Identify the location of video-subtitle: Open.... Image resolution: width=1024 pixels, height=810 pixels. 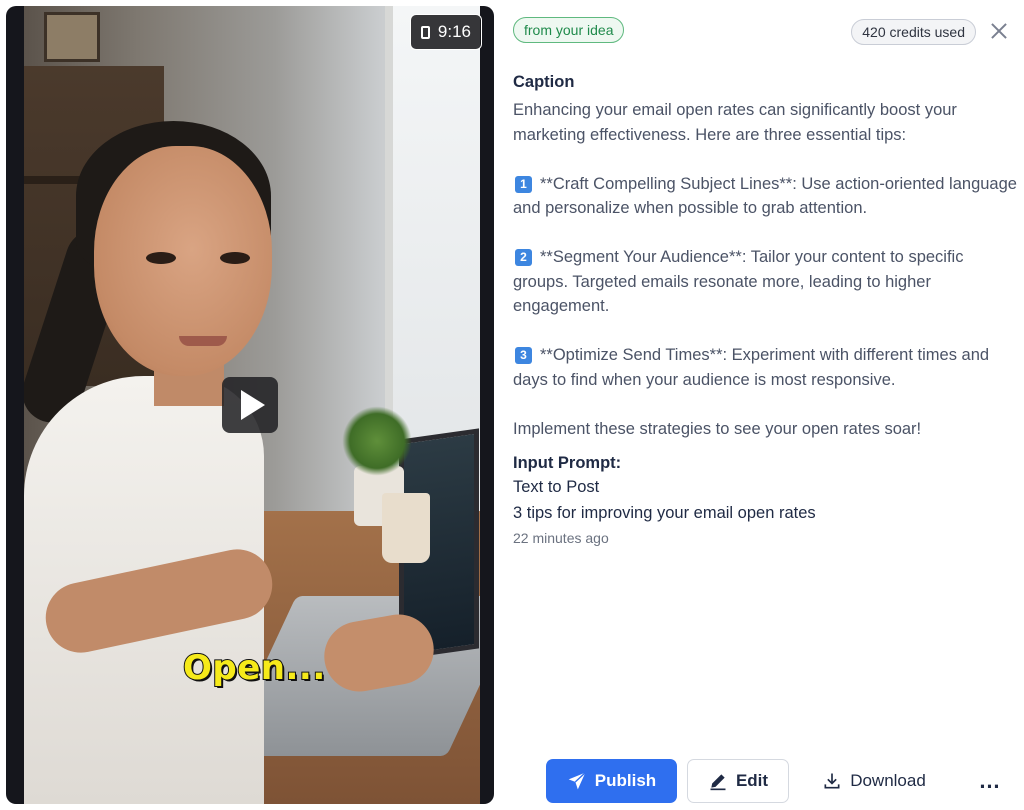
(254, 668).